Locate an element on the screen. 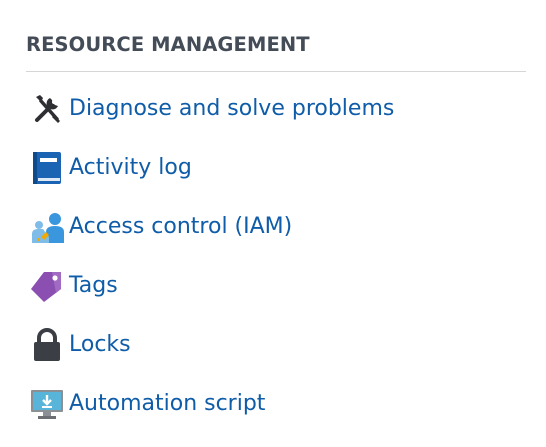 The height and width of the screenshot is (447, 546). menu-item-label: Diagnose and solve problems is located at coordinates (232, 108).